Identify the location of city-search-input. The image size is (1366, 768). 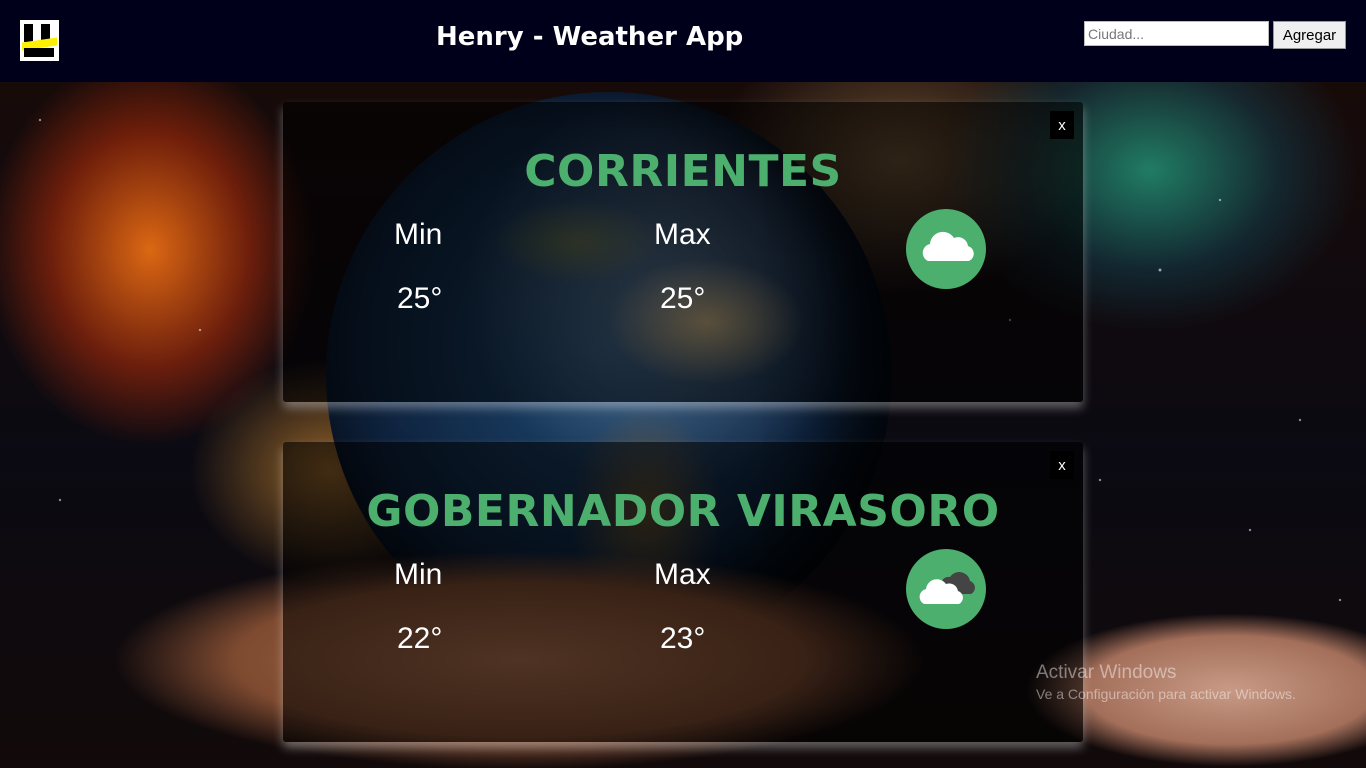
(1176, 33).